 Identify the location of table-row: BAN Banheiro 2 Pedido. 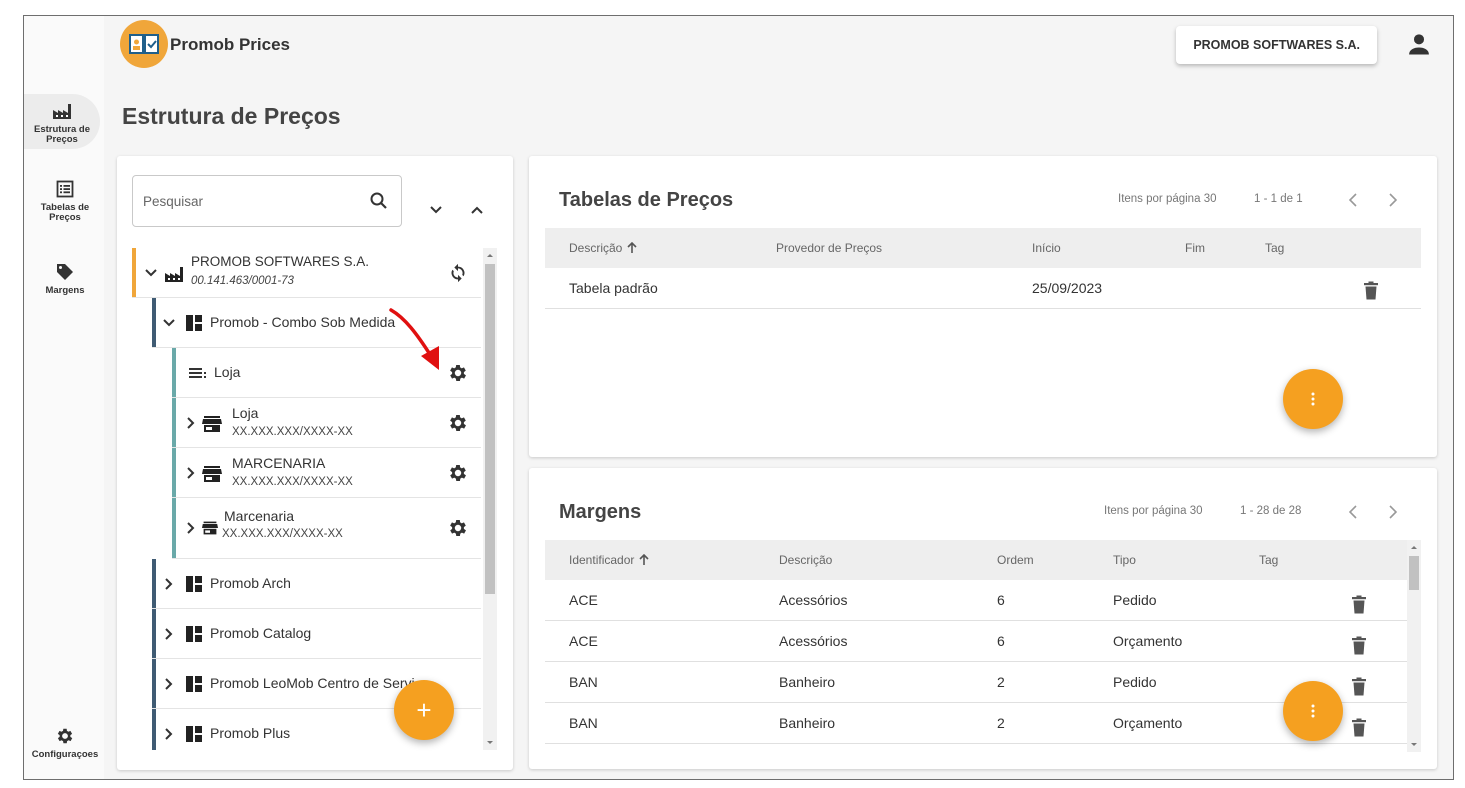
(976, 682).